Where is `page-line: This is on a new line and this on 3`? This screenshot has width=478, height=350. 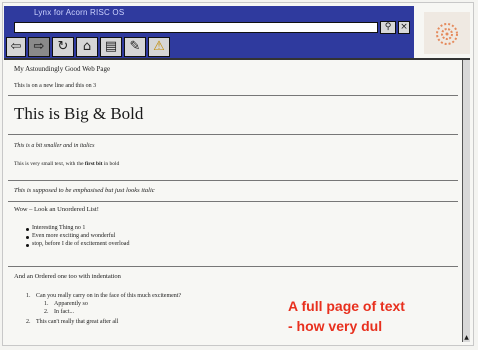
page-line: This is on a new line and this on 3 is located at coordinates (55, 86).